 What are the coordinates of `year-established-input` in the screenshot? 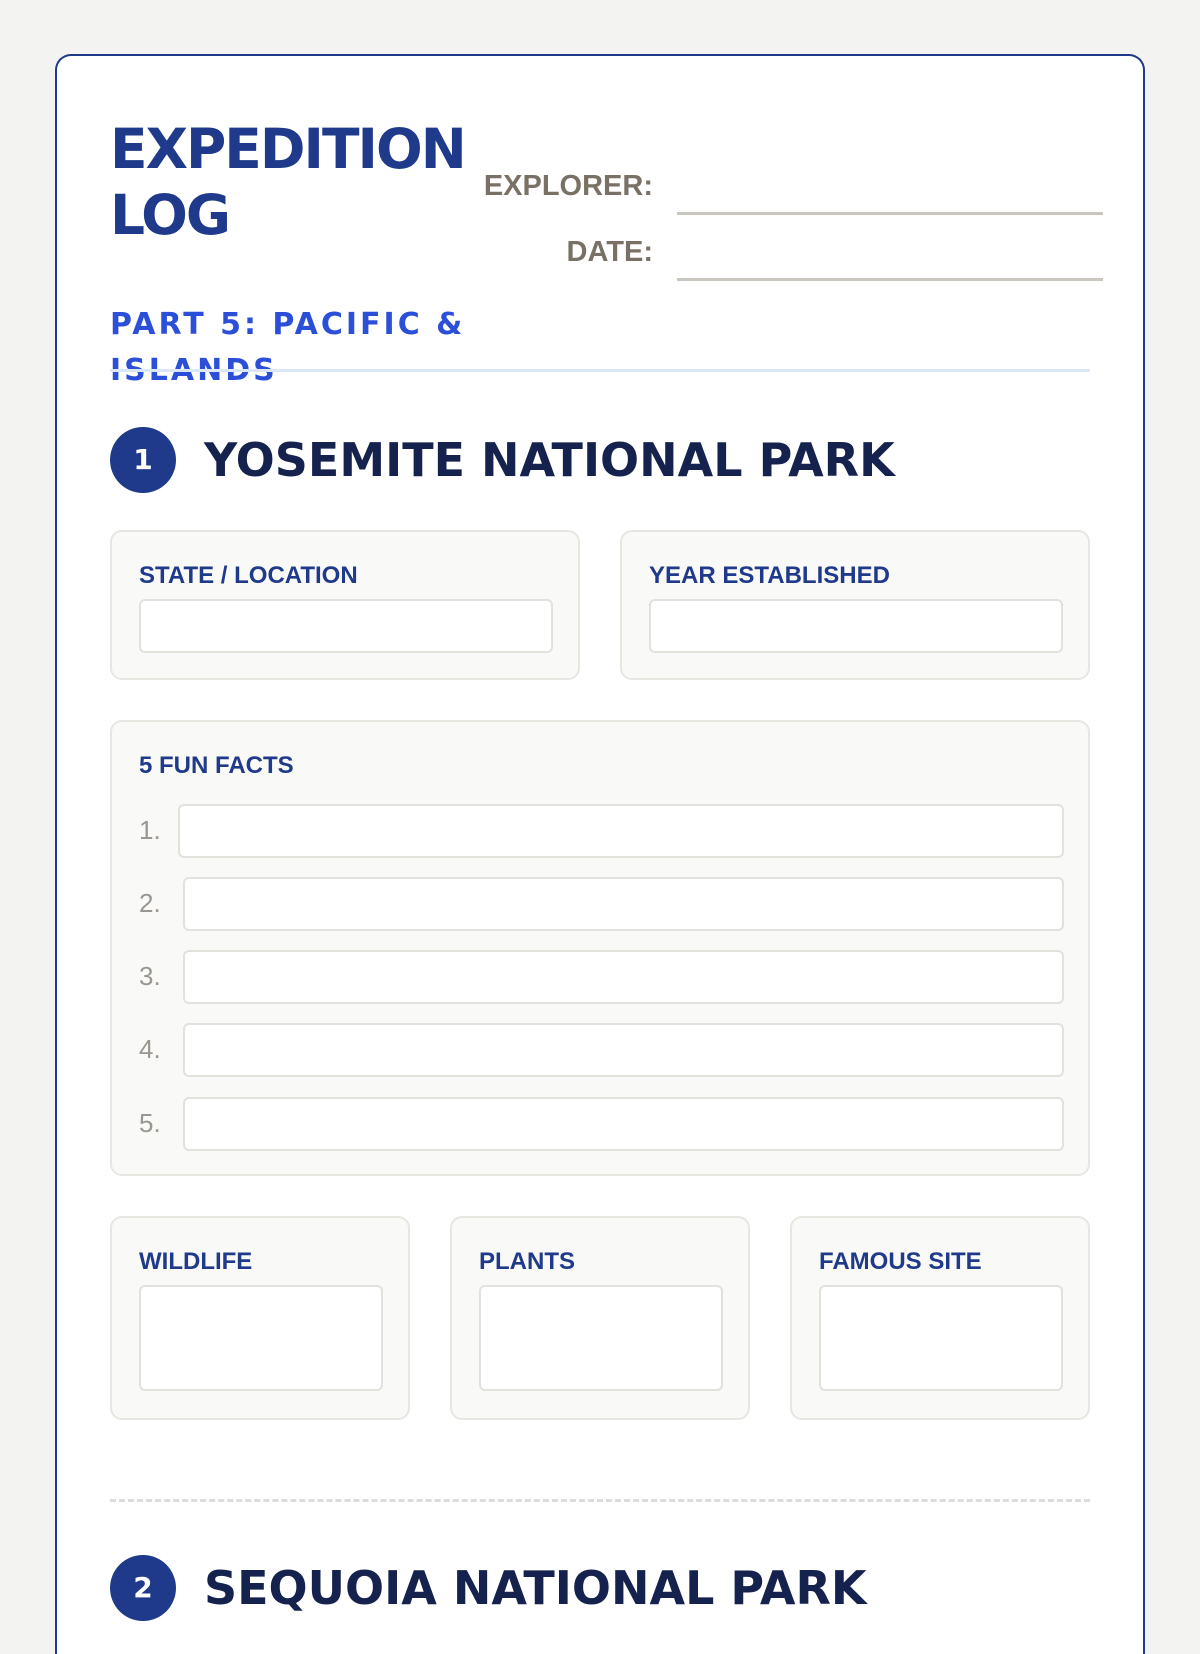 It's located at (856, 626).